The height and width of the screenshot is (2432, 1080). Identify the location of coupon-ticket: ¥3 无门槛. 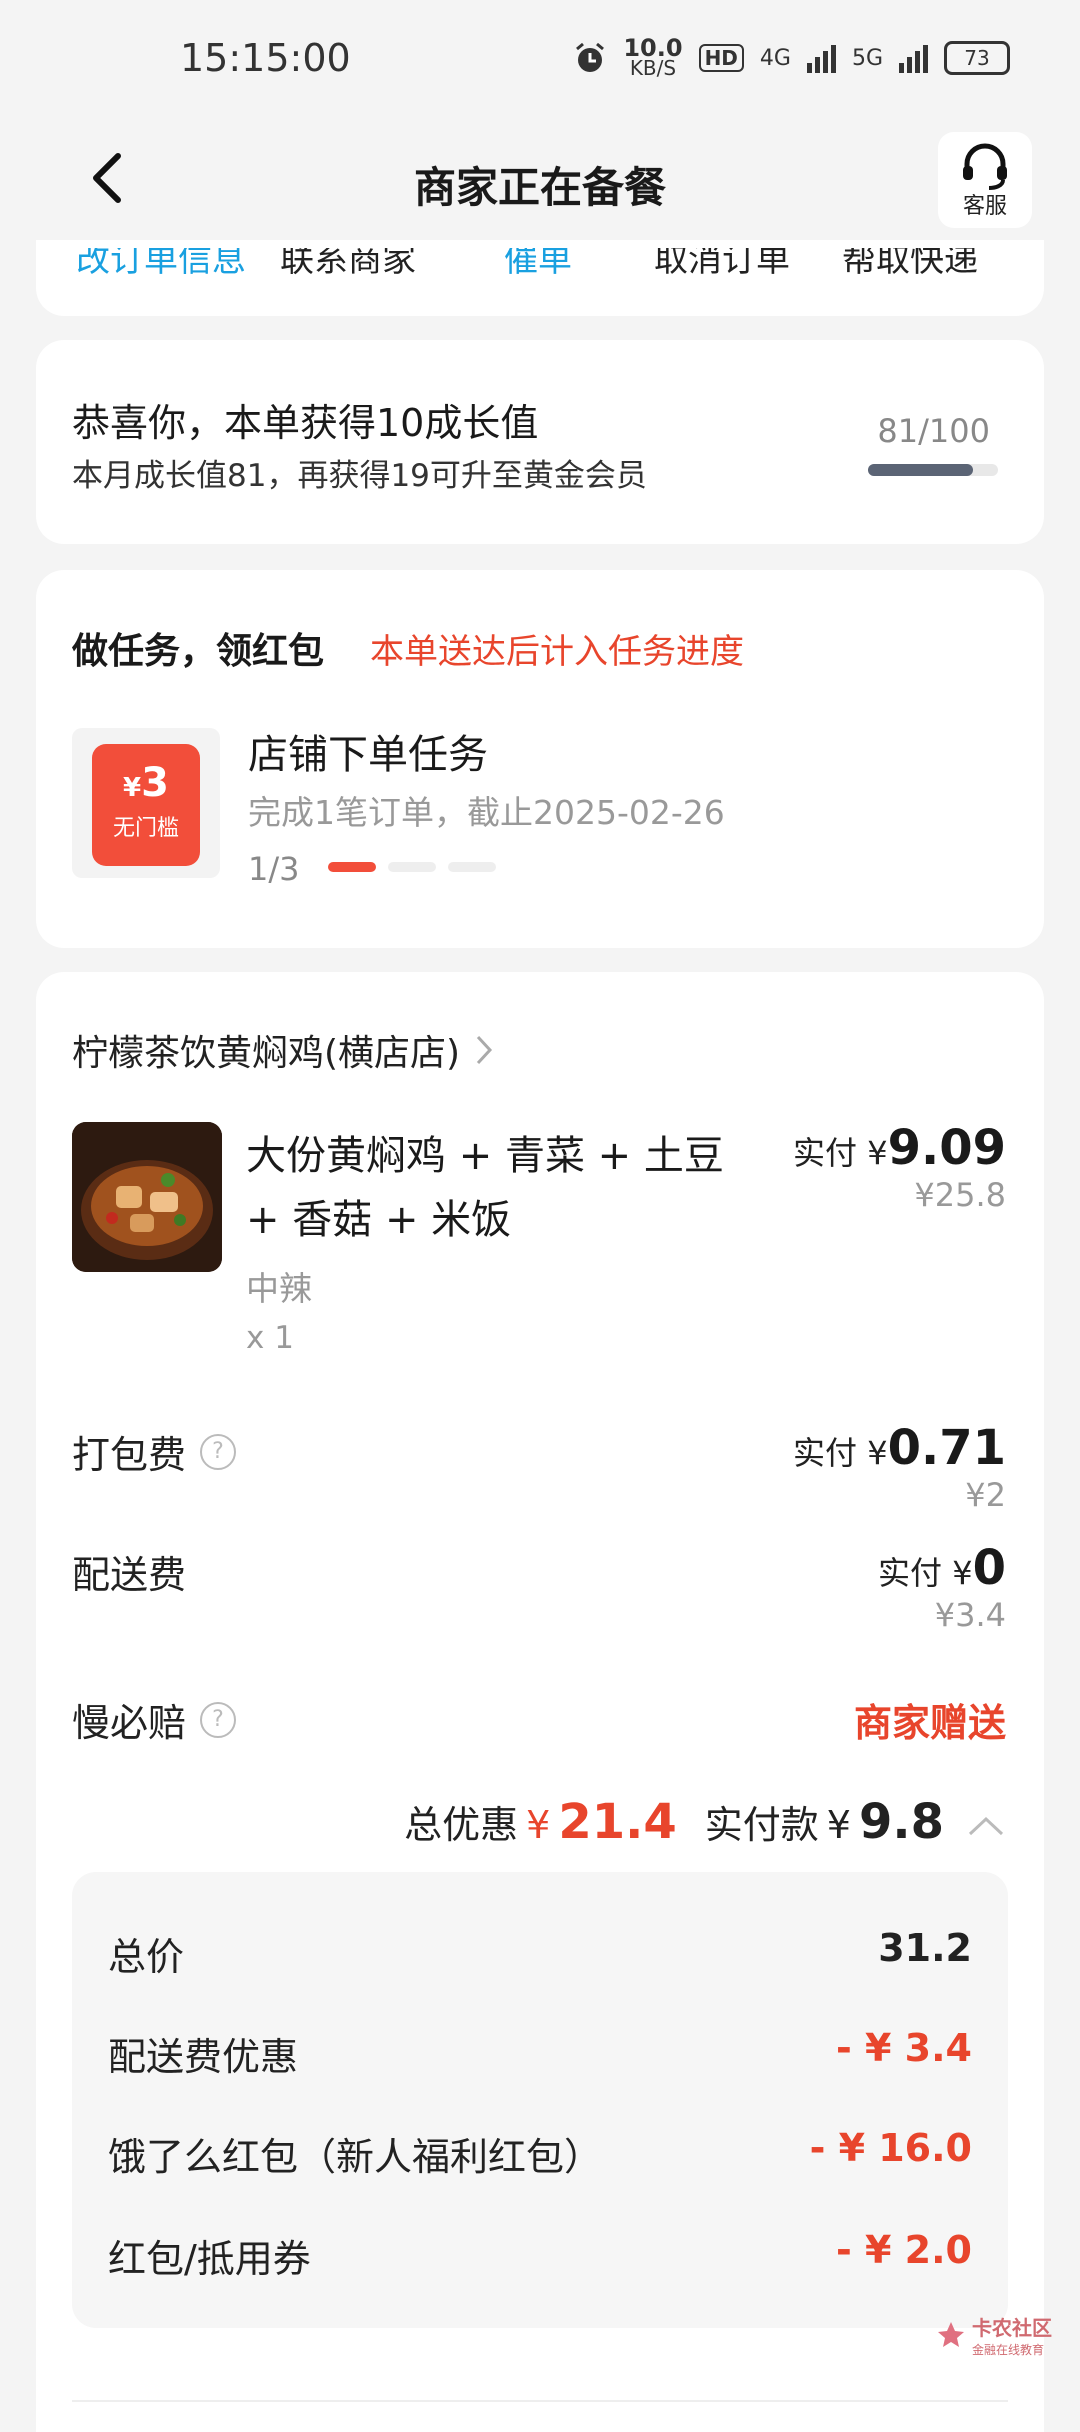
(146, 805).